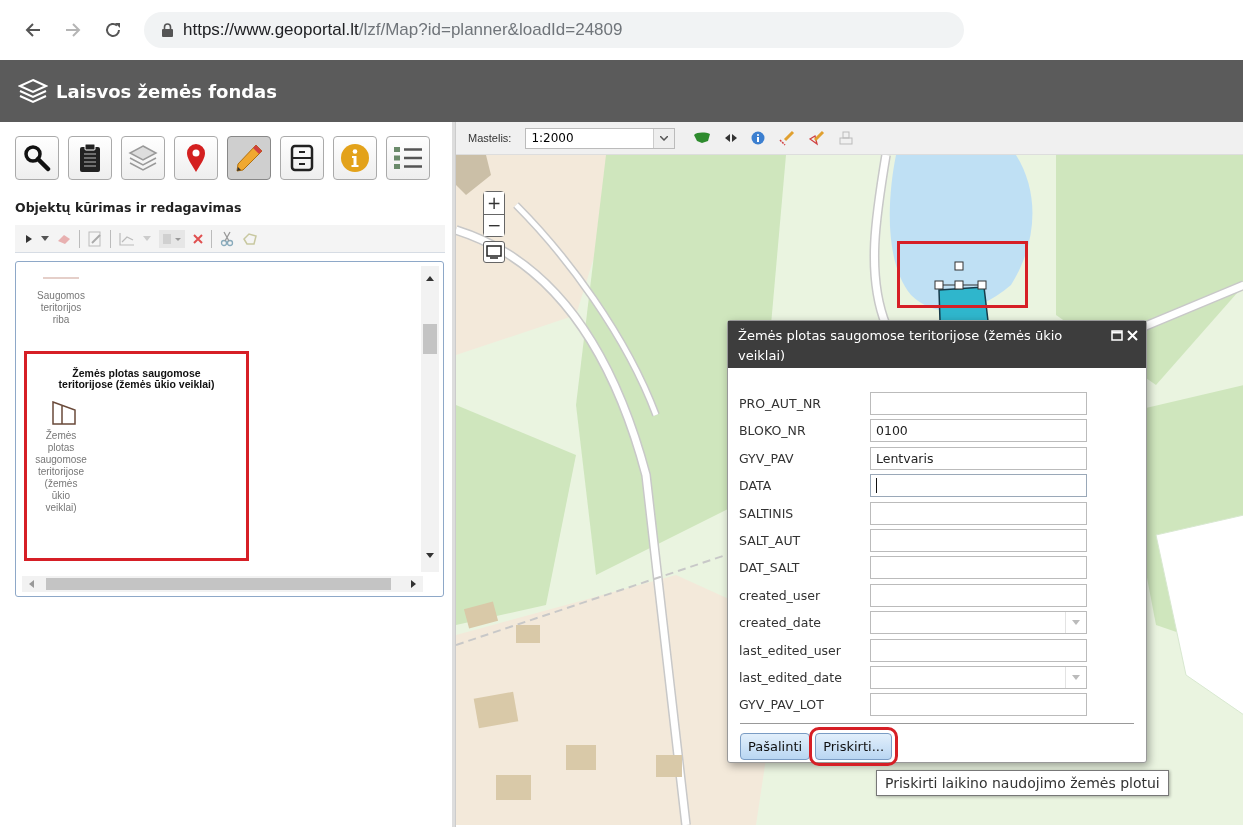  I want to click on delete-icon, so click(198, 238).